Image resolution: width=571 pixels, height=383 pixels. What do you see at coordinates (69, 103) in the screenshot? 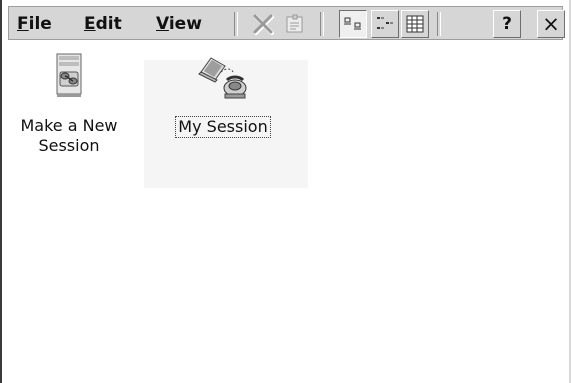
I see `make-new-session-item: Make a New Session` at bounding box center [69, 103].